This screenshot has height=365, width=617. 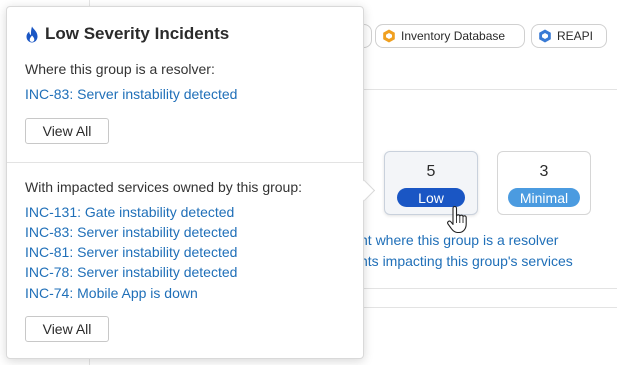 What do you see at coordinates (120, 69) in the screenshot?
I see `resolver-section-label: Where this group is a resolver:` at bounding box center [120, 69].